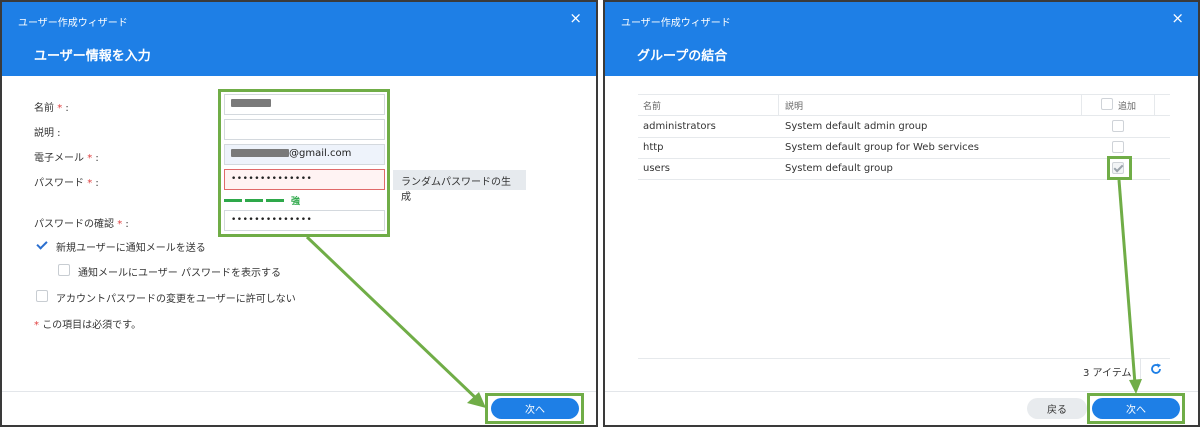 This screenshot has height=427, width=1200. Describe the element at coordinates (299, 39) in the screenshot. I see `wizard-header: ユーザー作成ウィザード × ユーザー情報を入力` at that location.